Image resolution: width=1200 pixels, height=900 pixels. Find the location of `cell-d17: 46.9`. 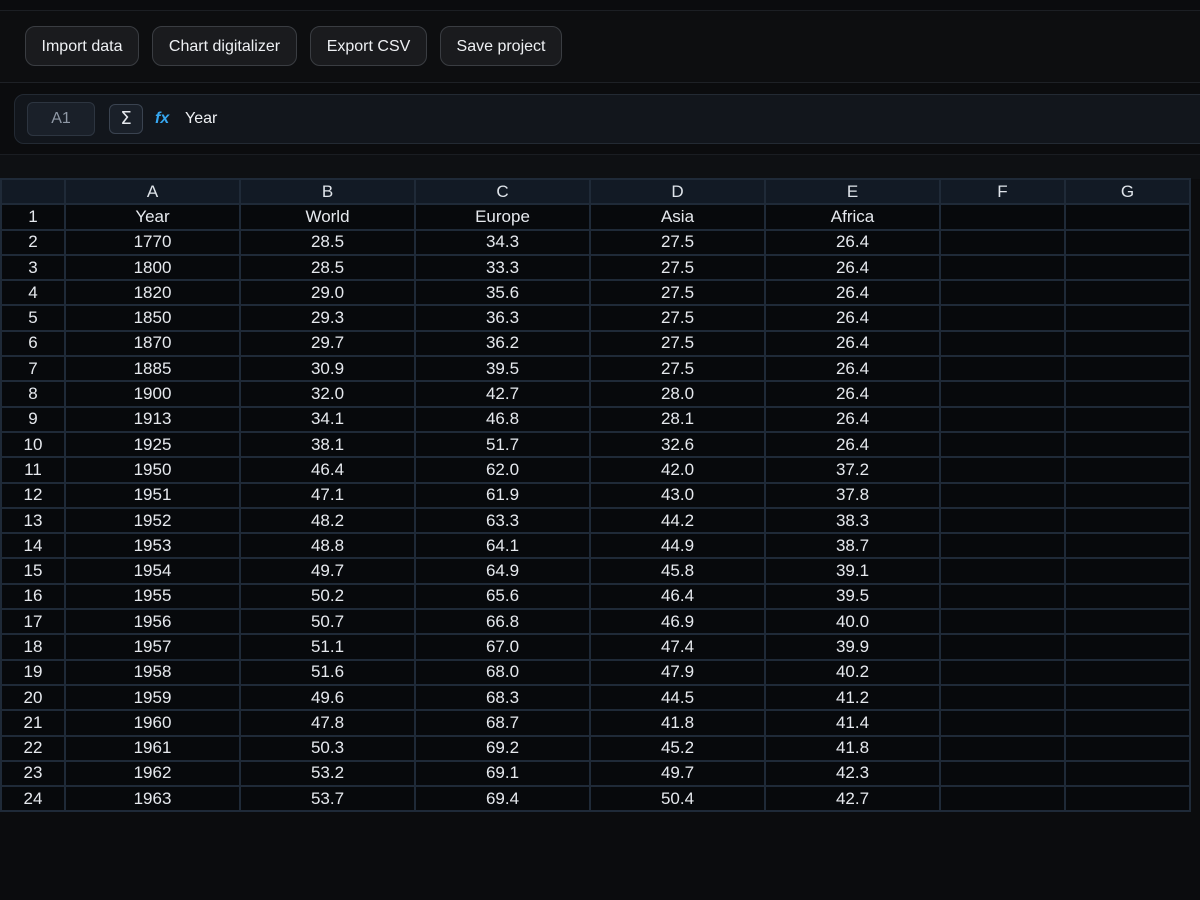

cell-d17: 46.9 is located at coordinates (677, 622).